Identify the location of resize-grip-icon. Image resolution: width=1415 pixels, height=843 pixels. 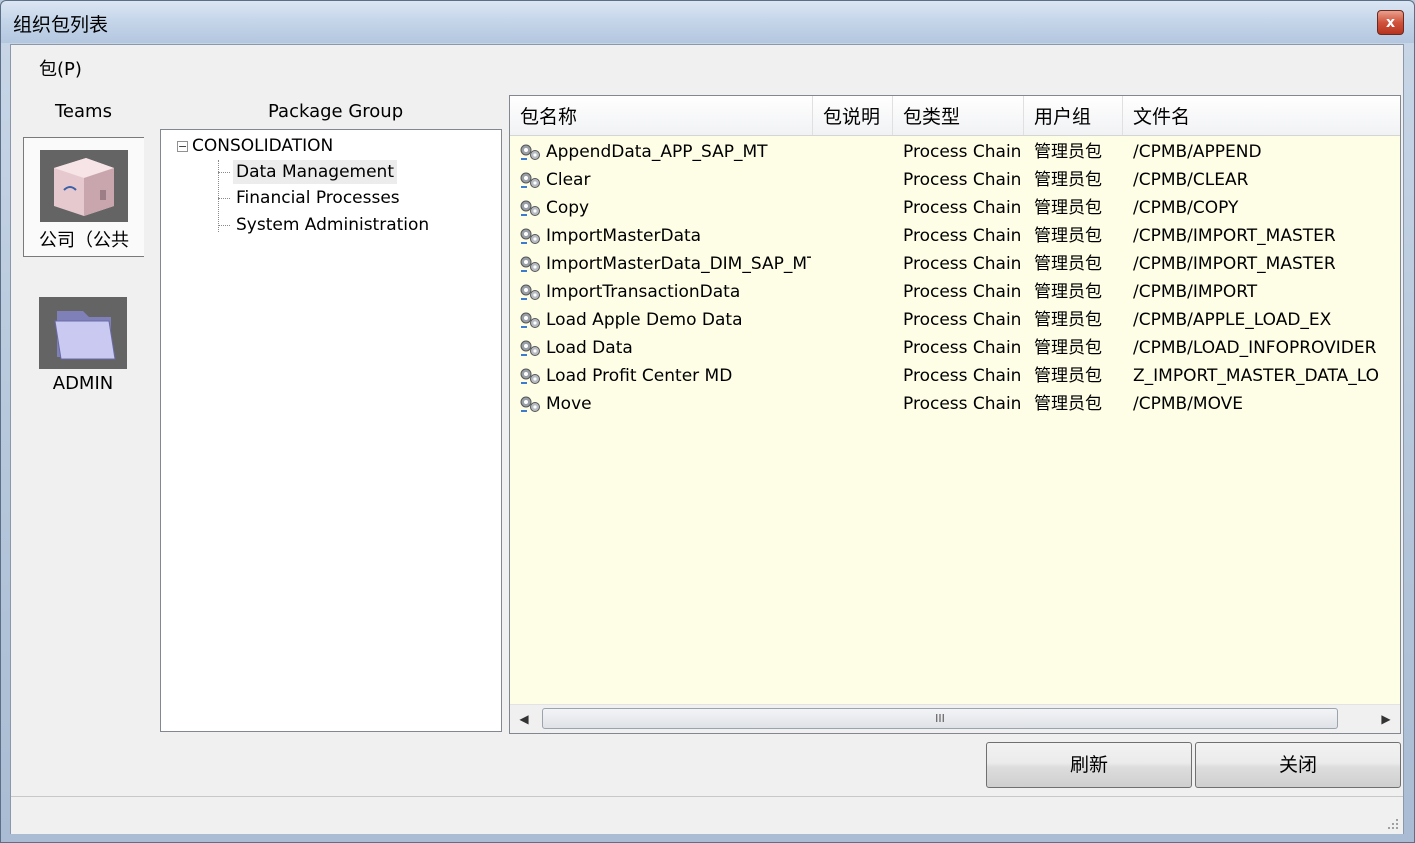
(1392, 823).